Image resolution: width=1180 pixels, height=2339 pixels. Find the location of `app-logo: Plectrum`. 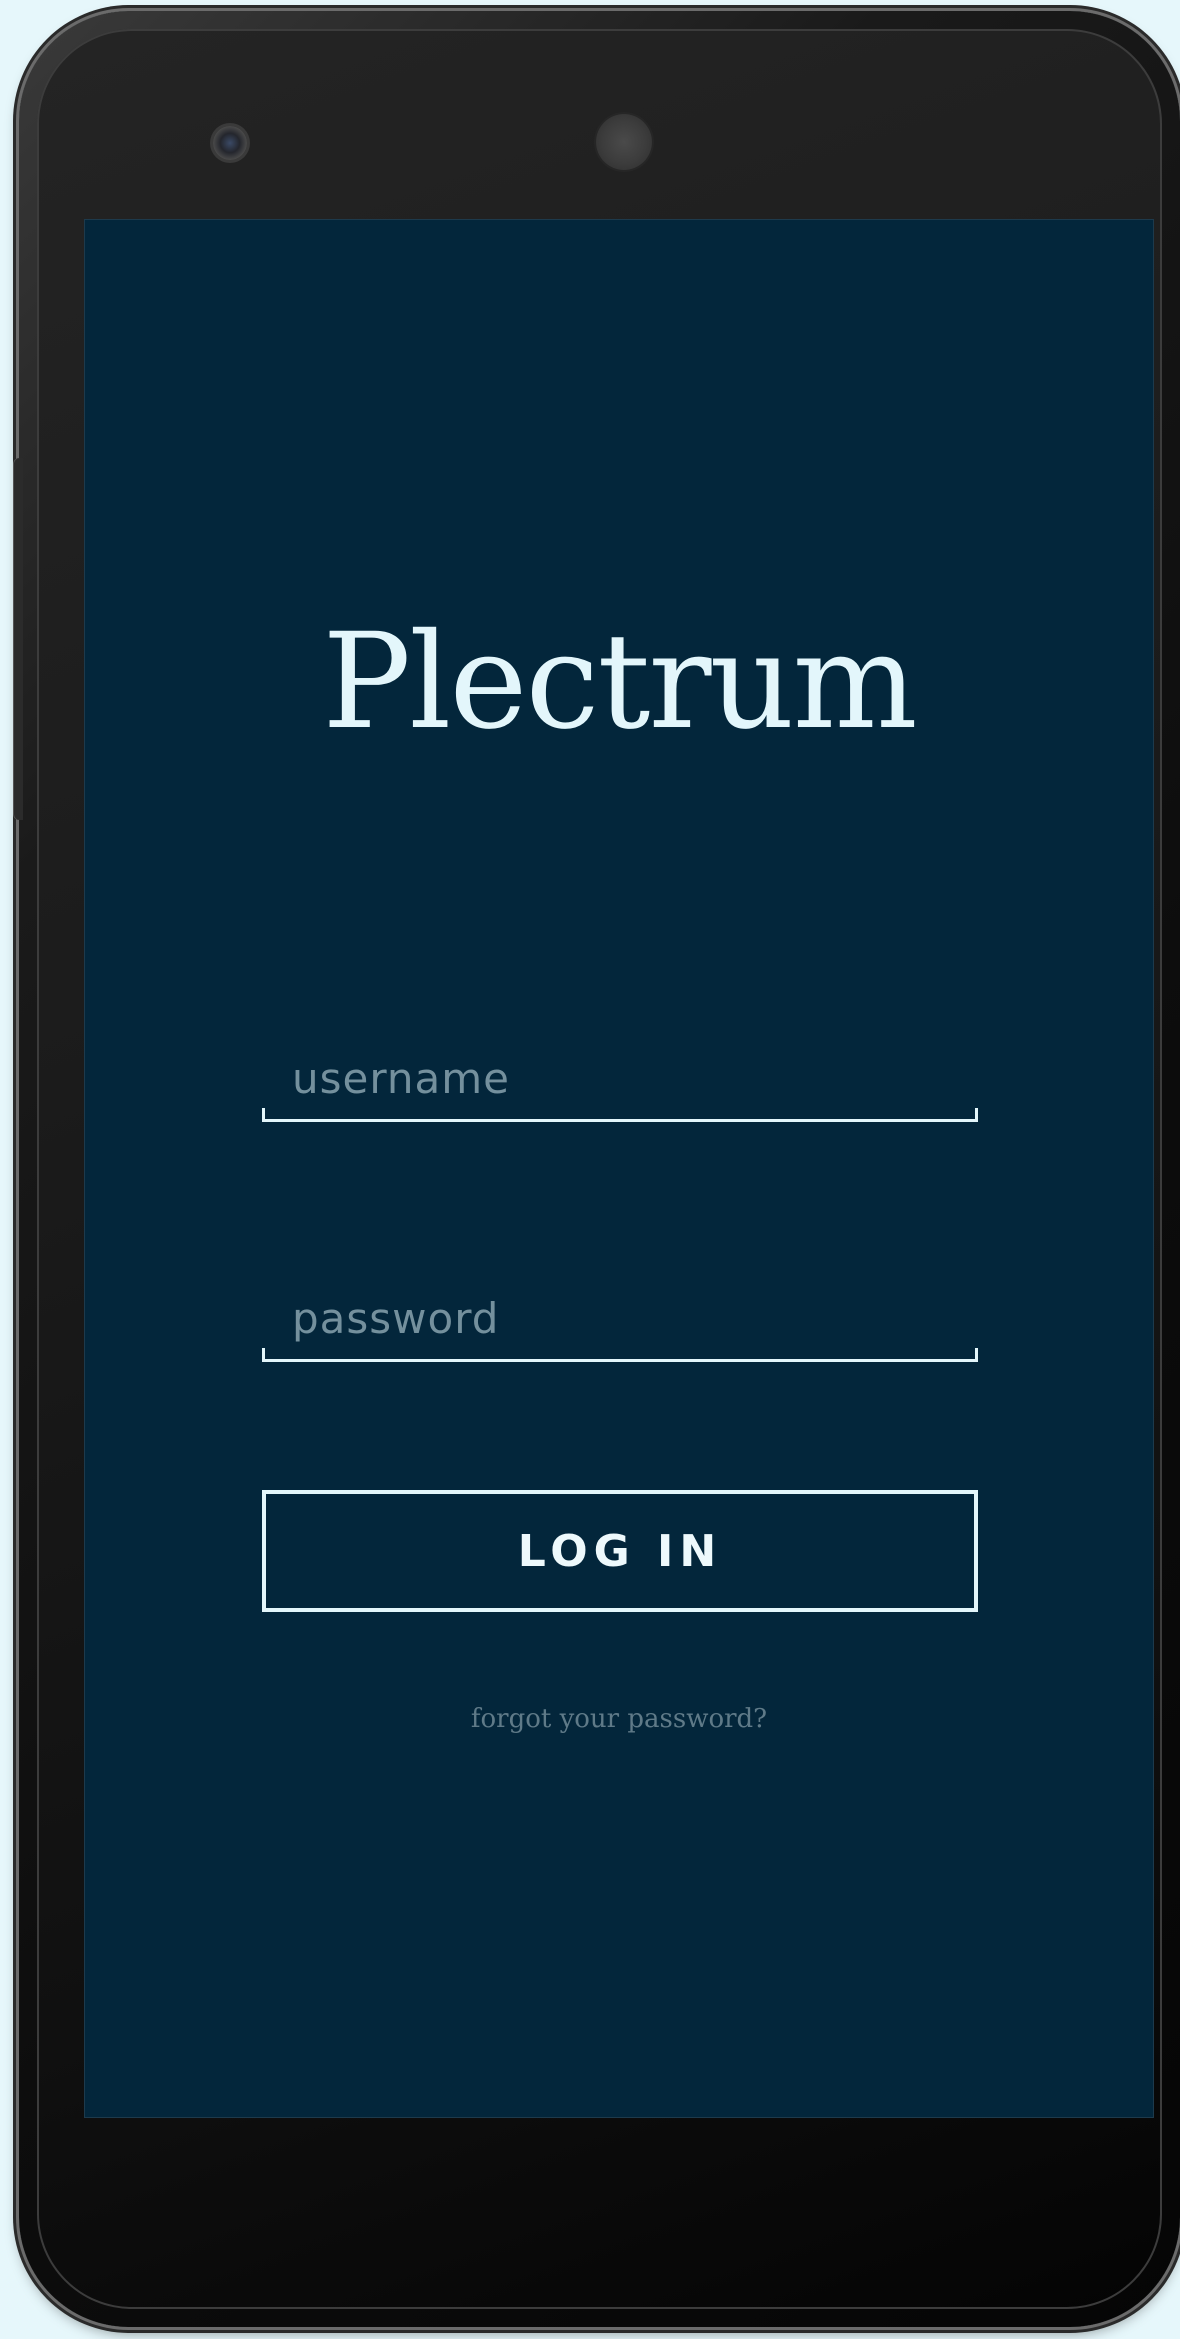

app-logo: Plectrum is located at coordinates (619, 682).